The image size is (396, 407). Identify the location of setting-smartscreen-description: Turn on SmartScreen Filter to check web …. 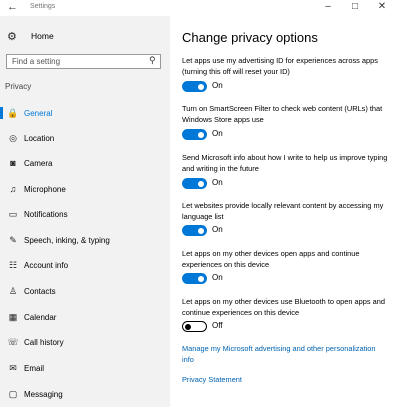
(282, 114).